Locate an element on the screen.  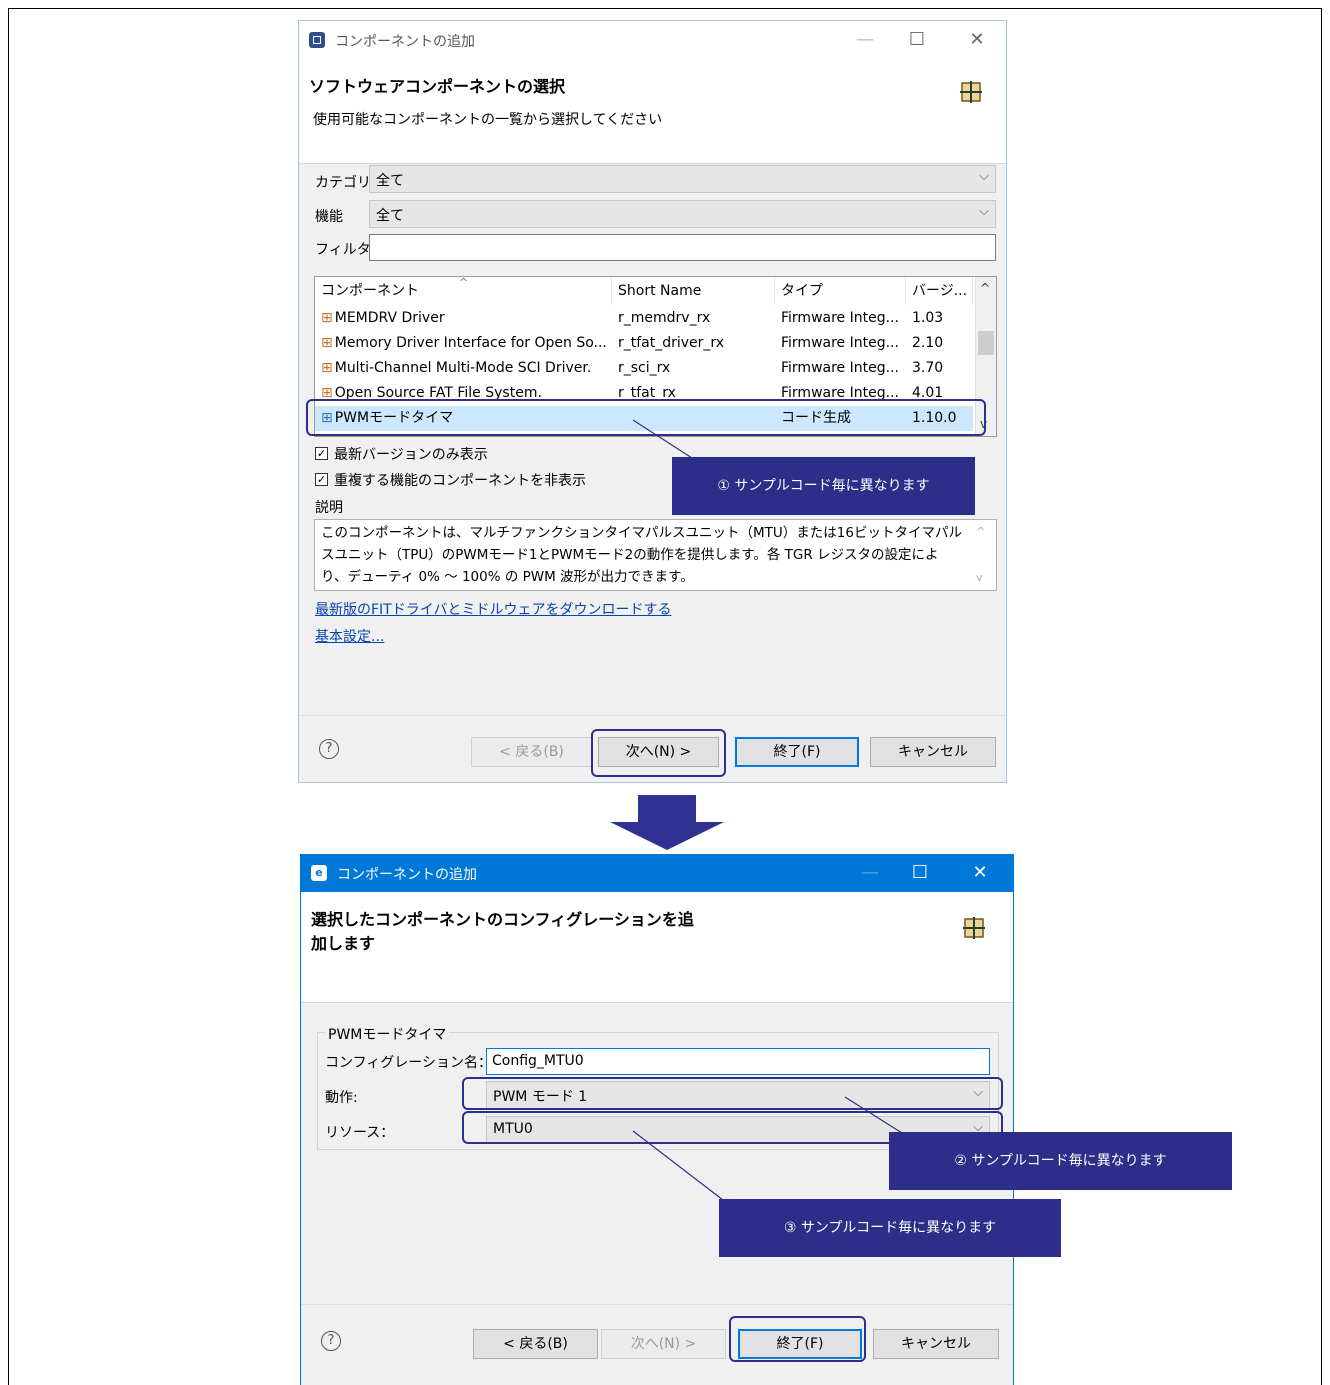
row-short: r_memdrv_rx is located at coordinates (664, 318).